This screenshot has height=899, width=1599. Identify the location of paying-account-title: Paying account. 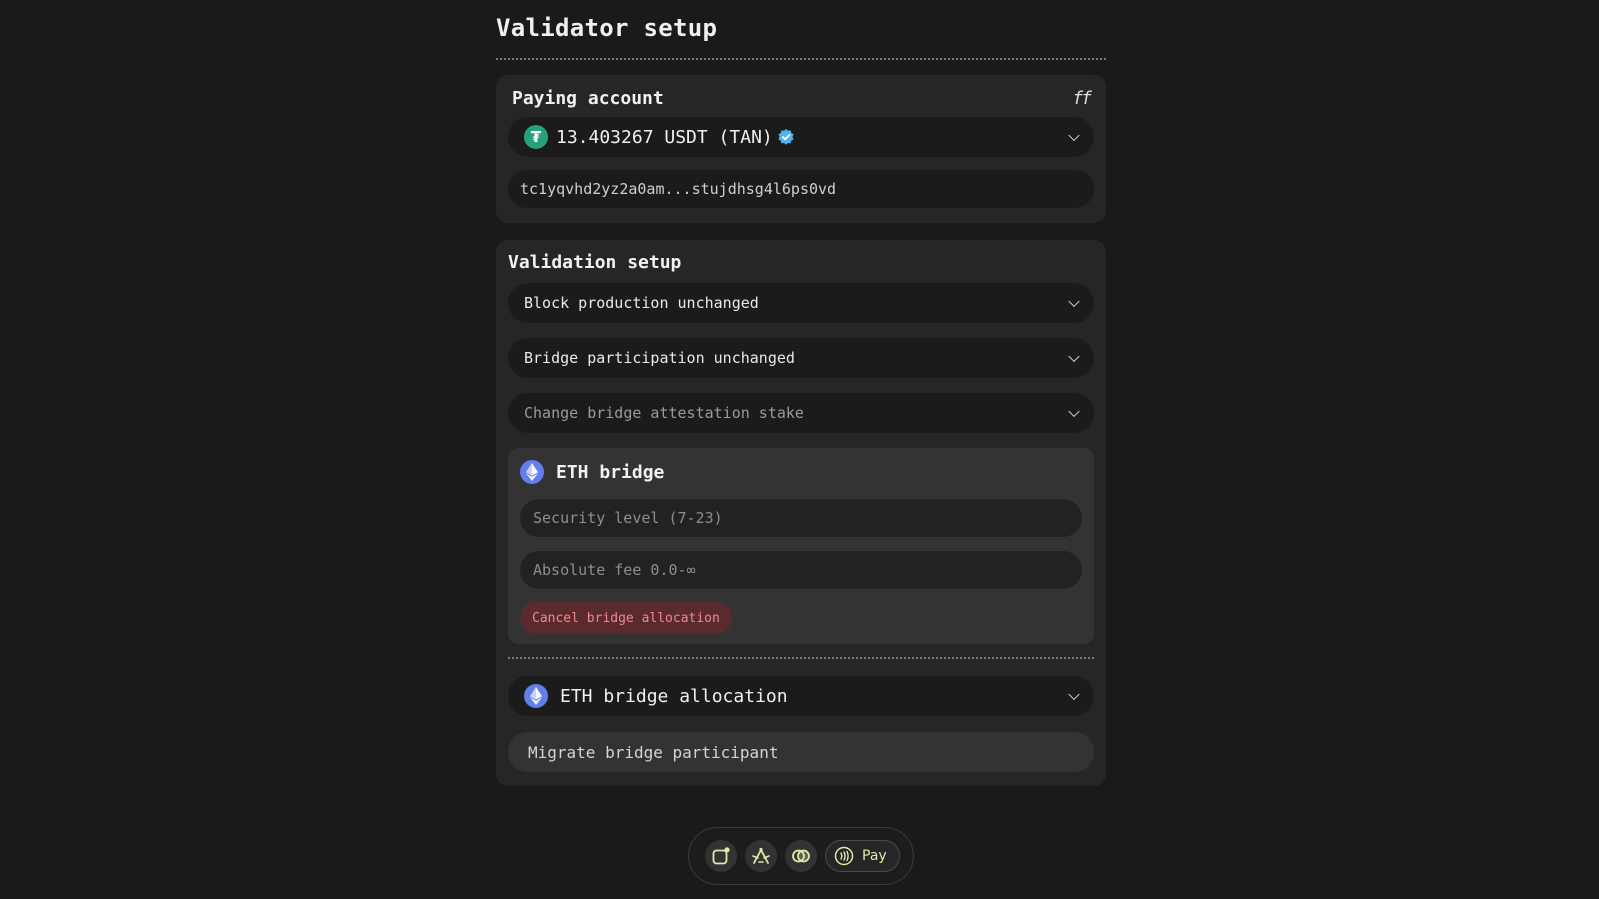
(588, 98).